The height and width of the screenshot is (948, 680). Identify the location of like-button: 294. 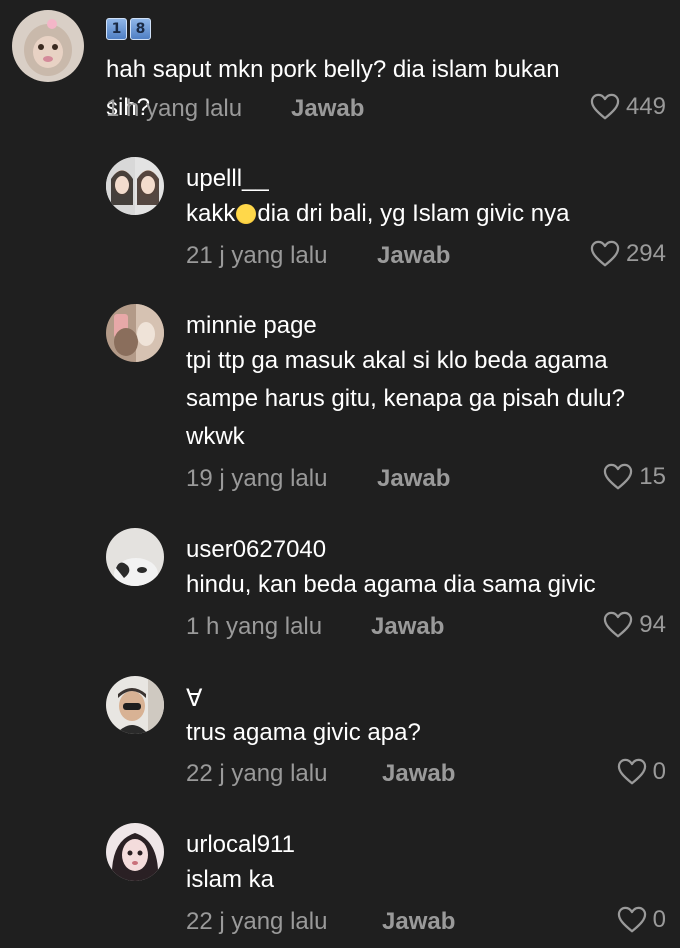
(628, 254).